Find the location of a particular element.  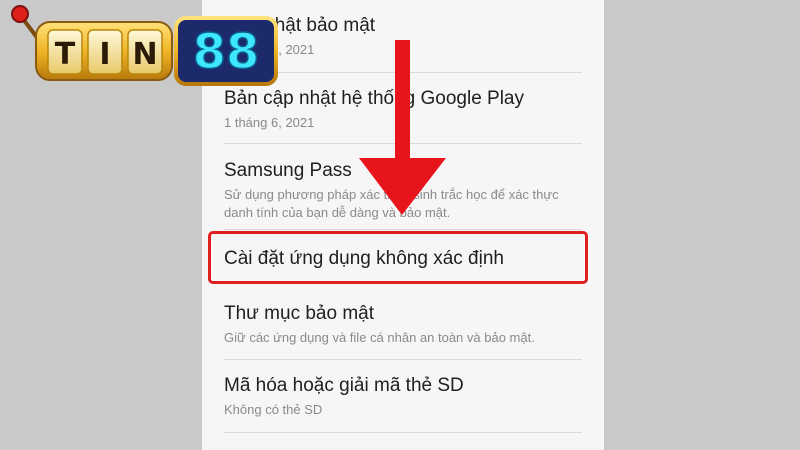

tin88-logo: T I N 88 is located at coordinates (144, 45).